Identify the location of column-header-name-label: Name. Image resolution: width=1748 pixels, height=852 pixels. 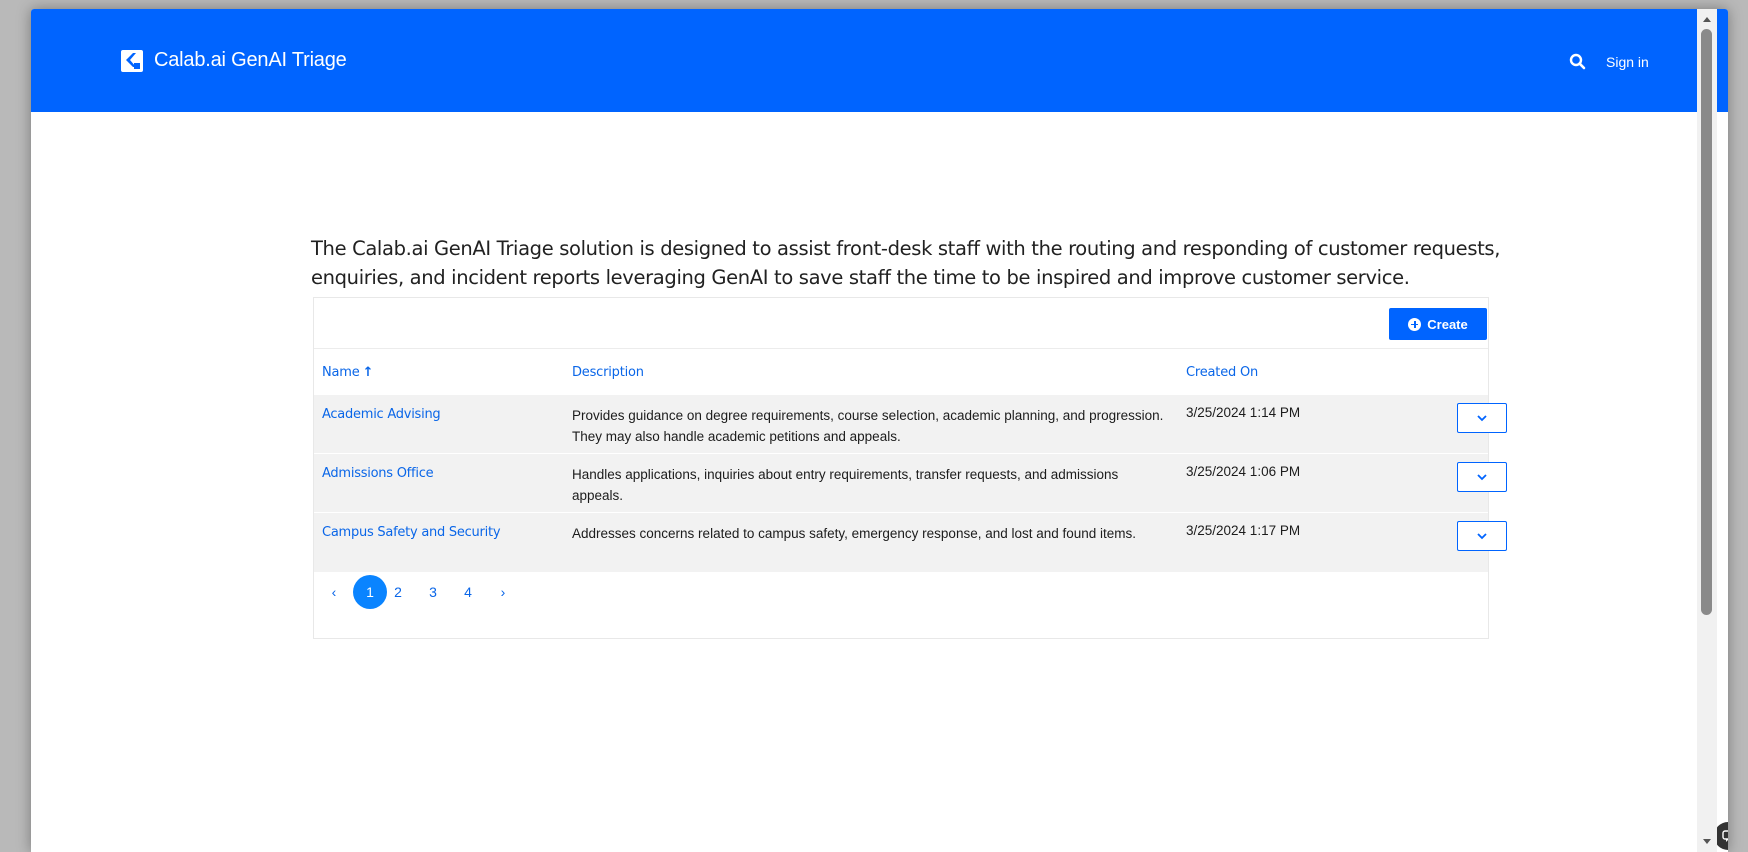
(341, 372).